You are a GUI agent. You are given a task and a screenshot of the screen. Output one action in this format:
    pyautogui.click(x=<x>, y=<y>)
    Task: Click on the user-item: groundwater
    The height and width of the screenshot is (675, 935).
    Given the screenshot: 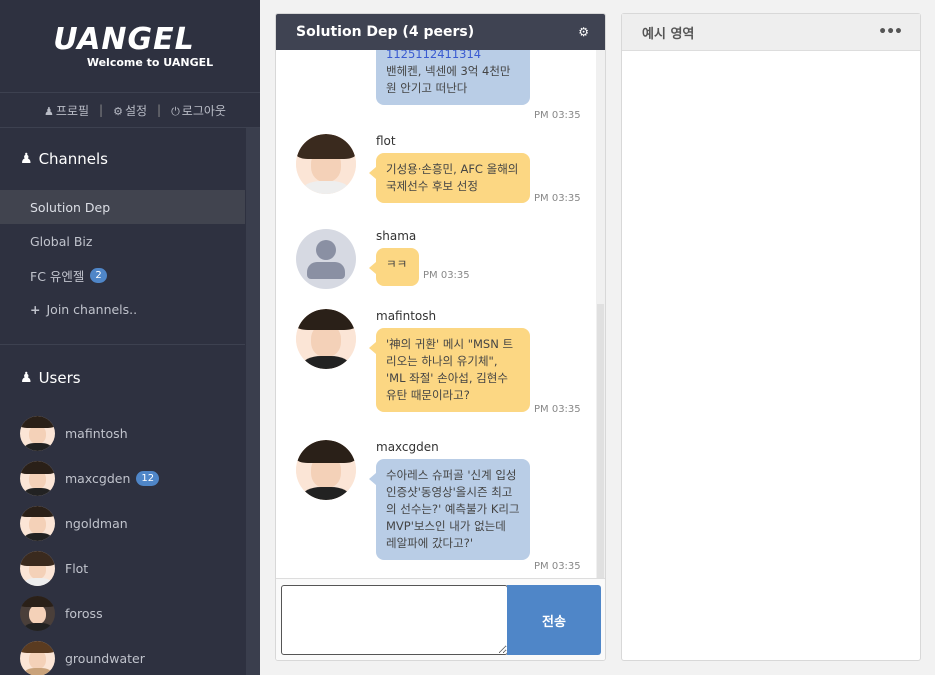 What is the action you would take?
    pyautogui.click(x=130, y=655)
    